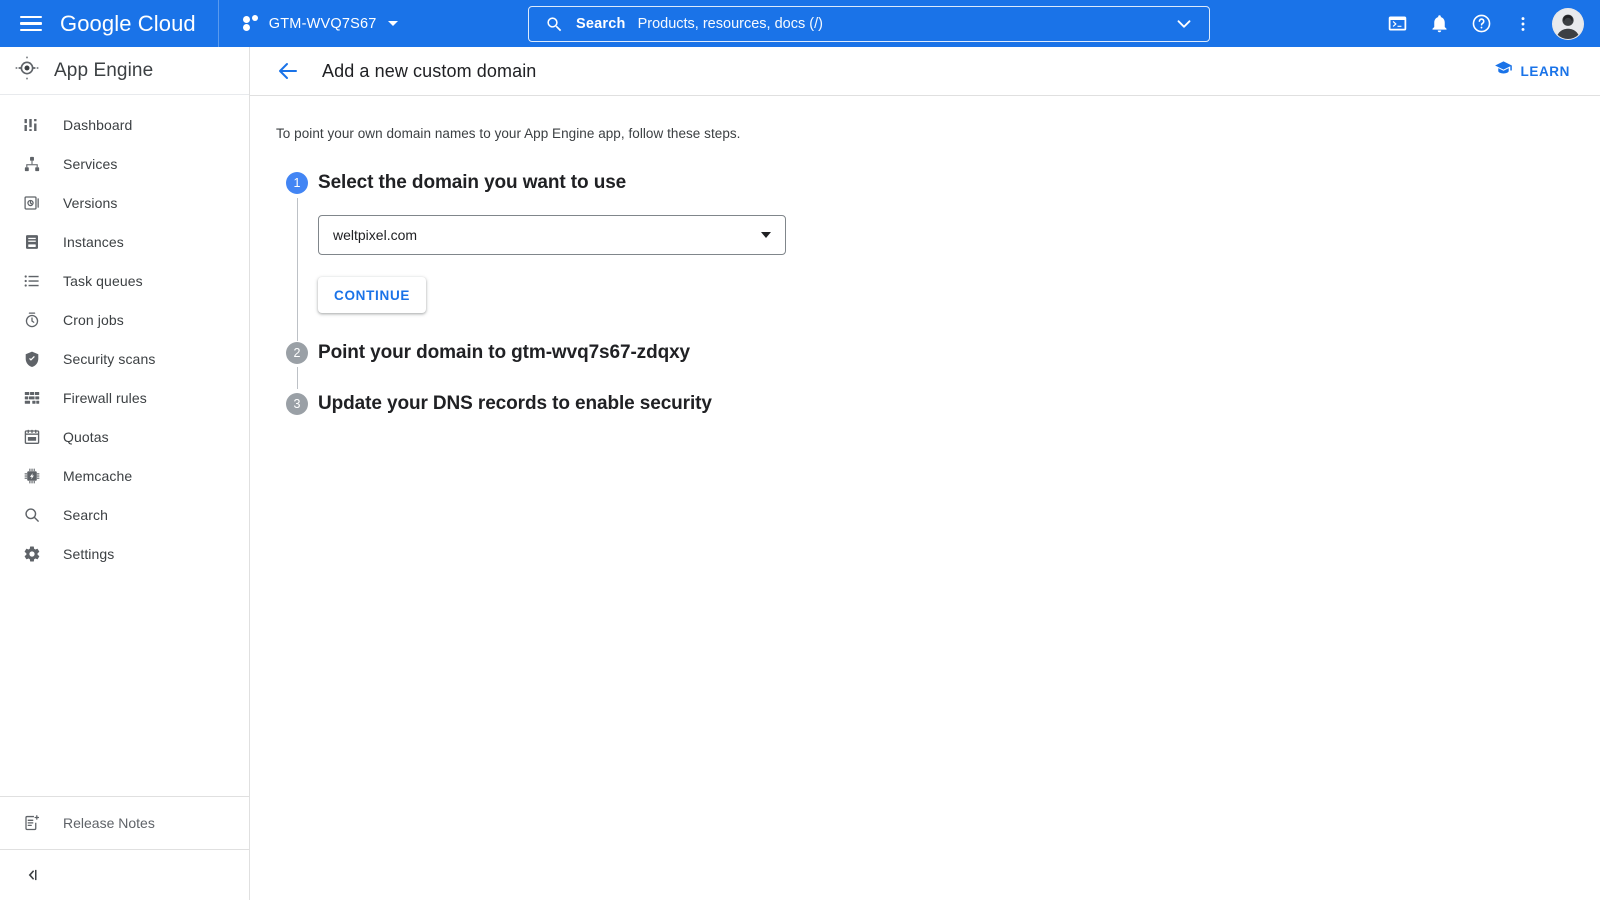  What do you see at coordinates (103, 280) in the screenshot?
I see `sidebar-item-label: Task queues` at bounding box center [103, 280].